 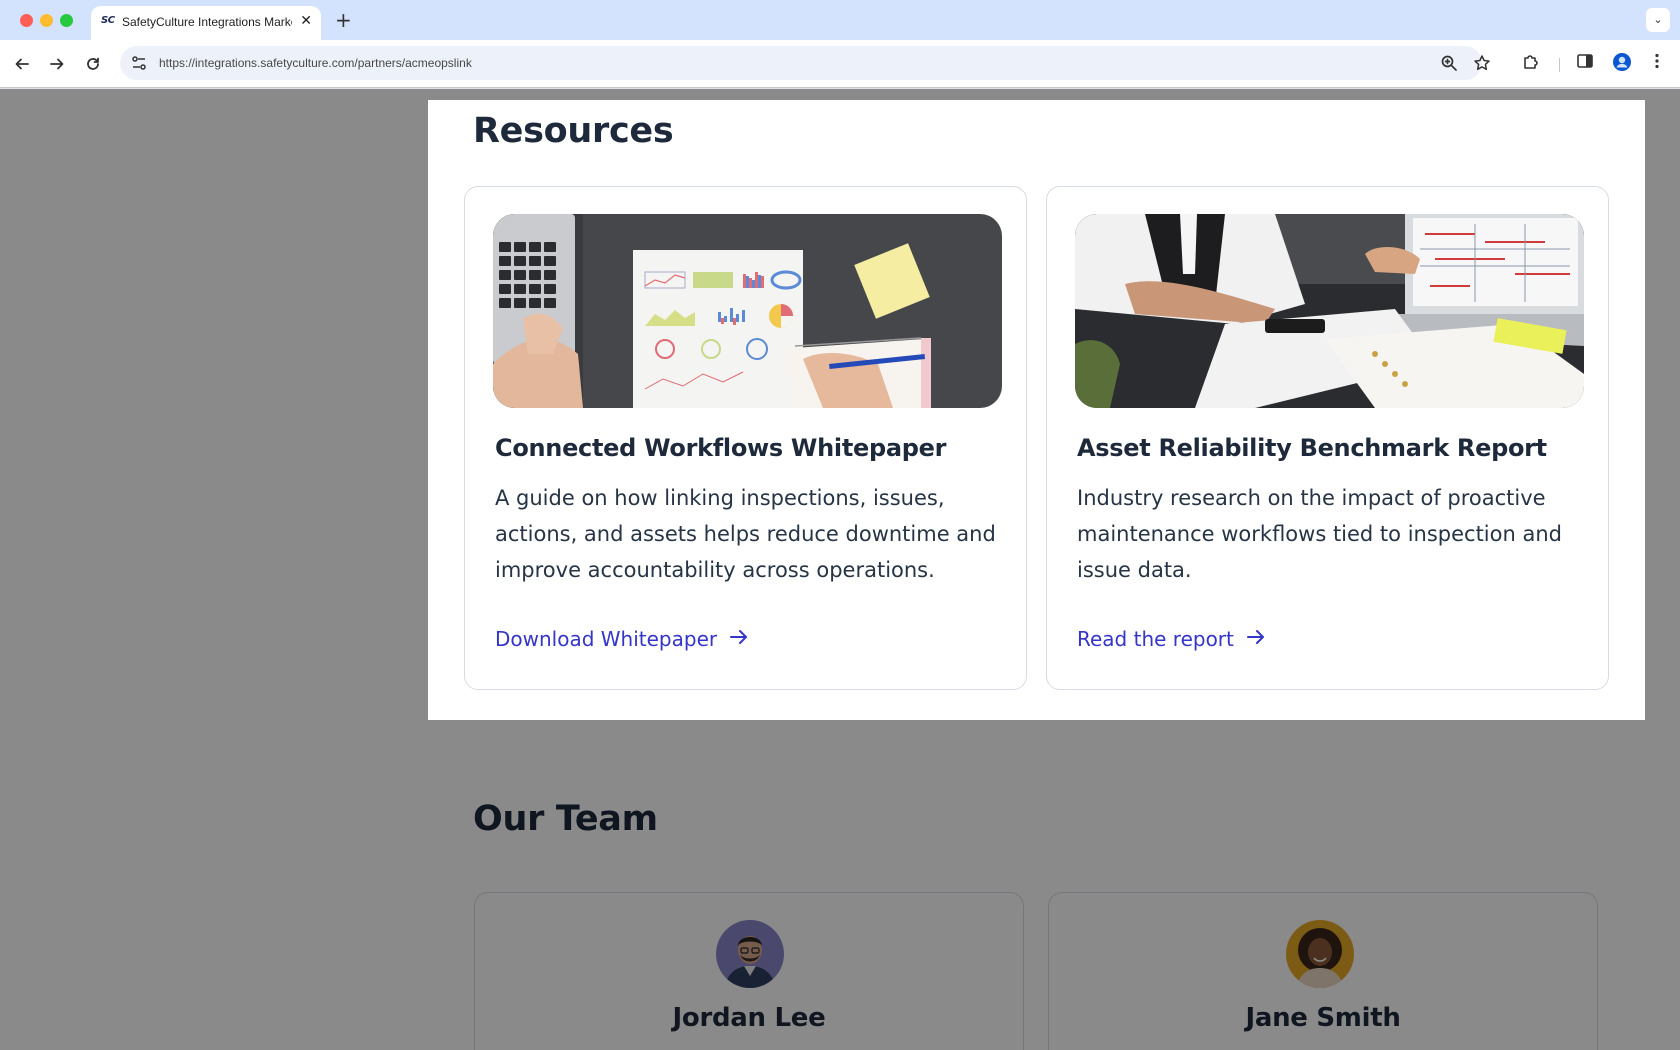 What do you see at coordinates (108, 20) in the screenshot?
I see `favicon: SC` at bounding box center [108, 20].